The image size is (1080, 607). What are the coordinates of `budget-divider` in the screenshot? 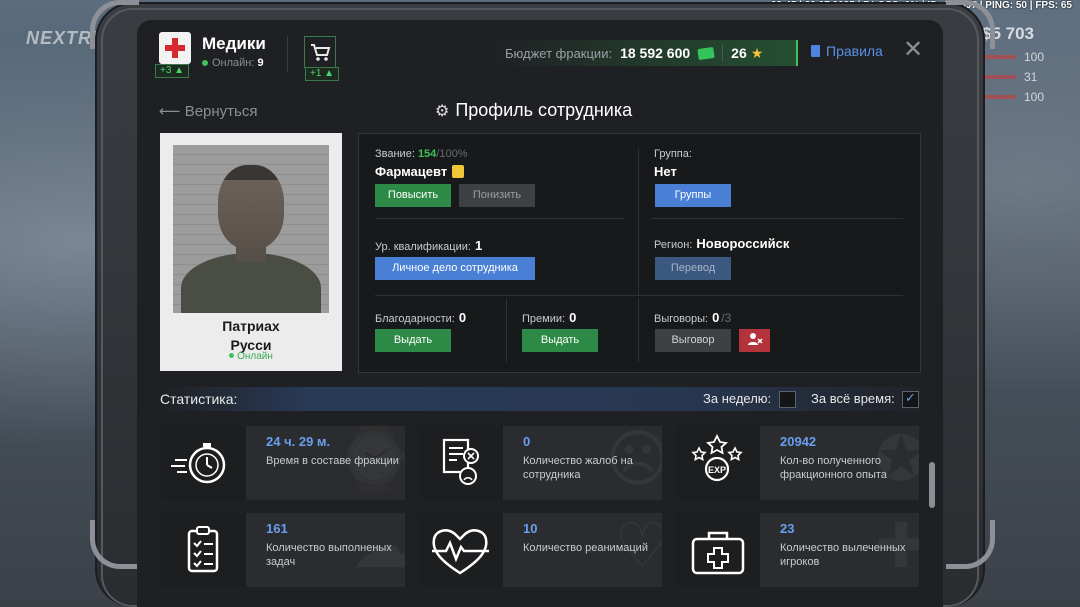 It's located at (723, 53).